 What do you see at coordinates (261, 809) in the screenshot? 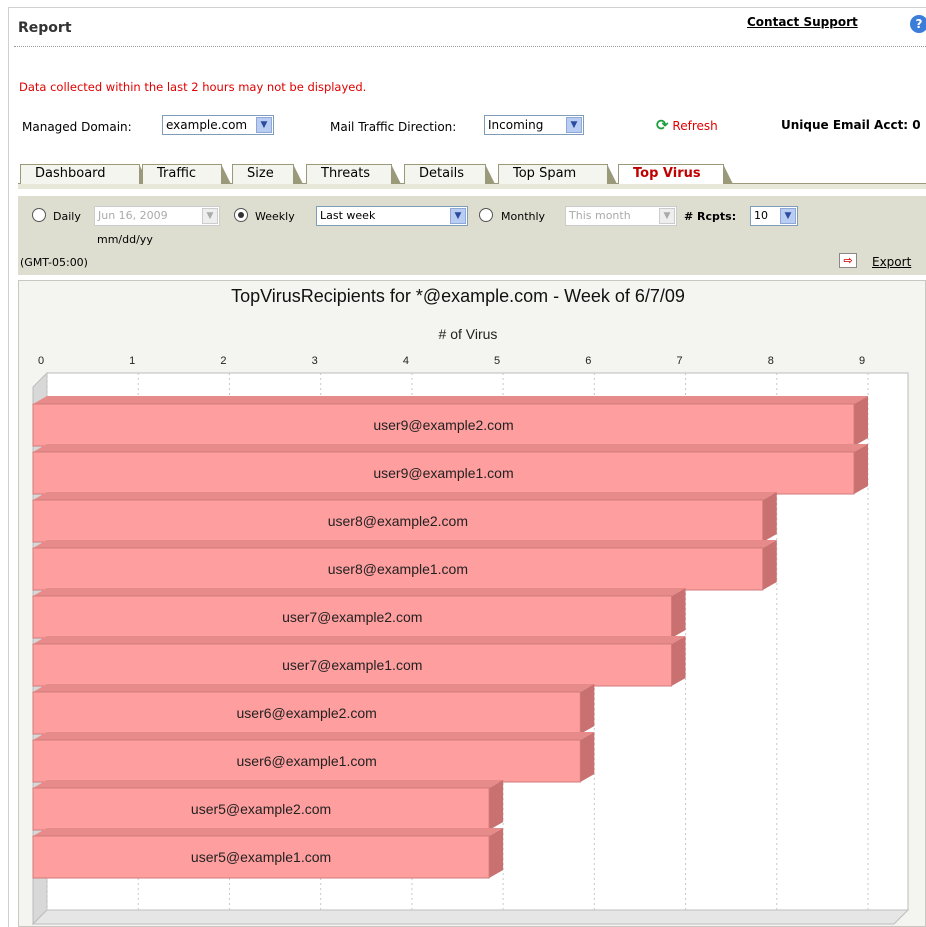
I see `bar-label: user5@example2.com` at bounding box center [261, 809].